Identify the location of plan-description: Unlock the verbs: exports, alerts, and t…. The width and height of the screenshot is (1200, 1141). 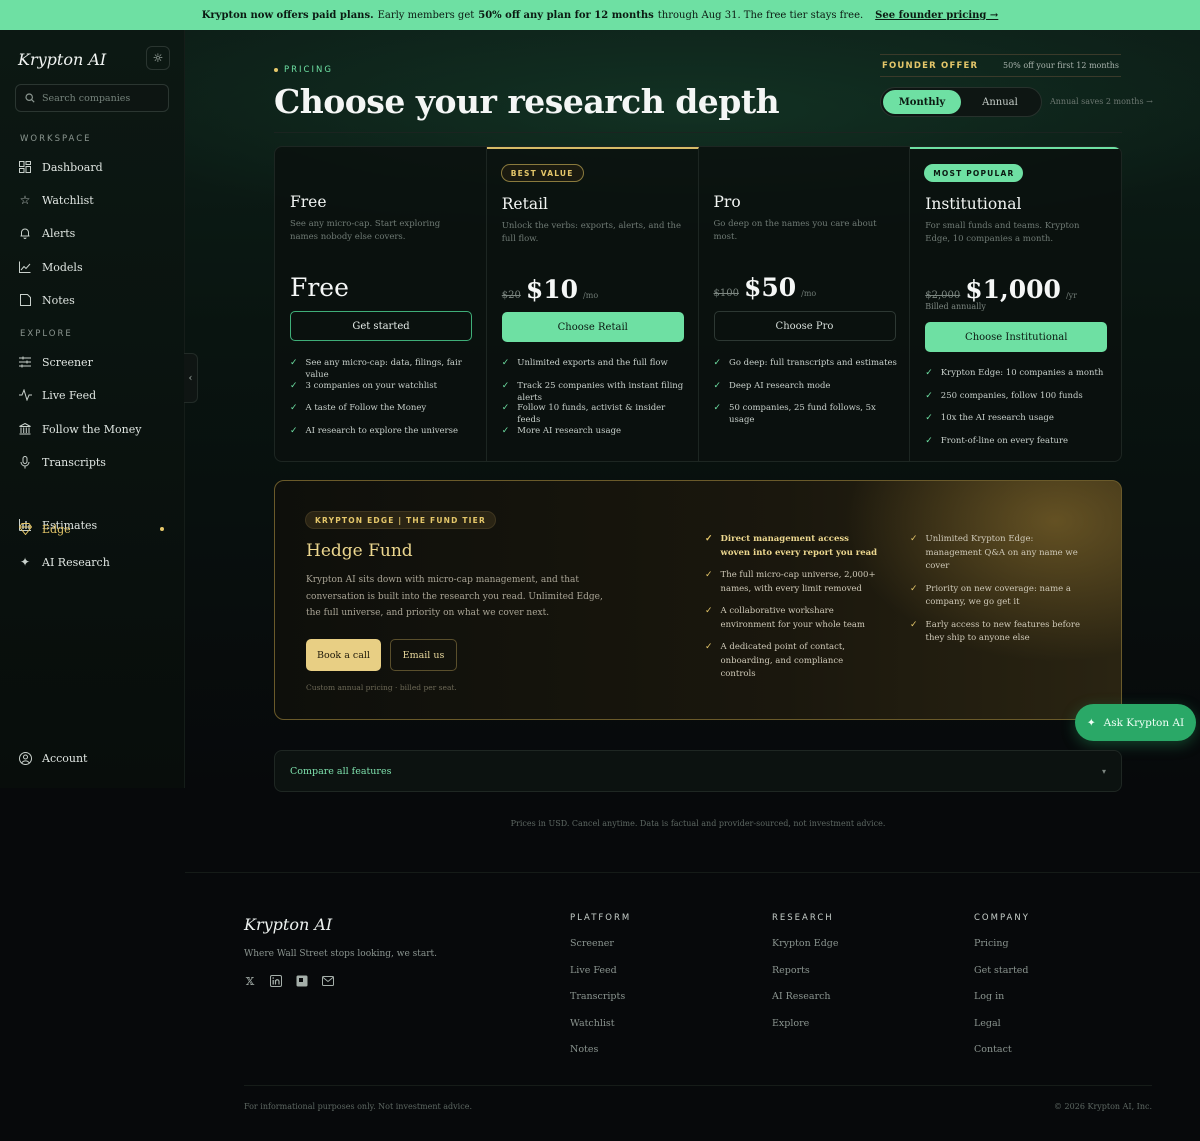
(591, 232).